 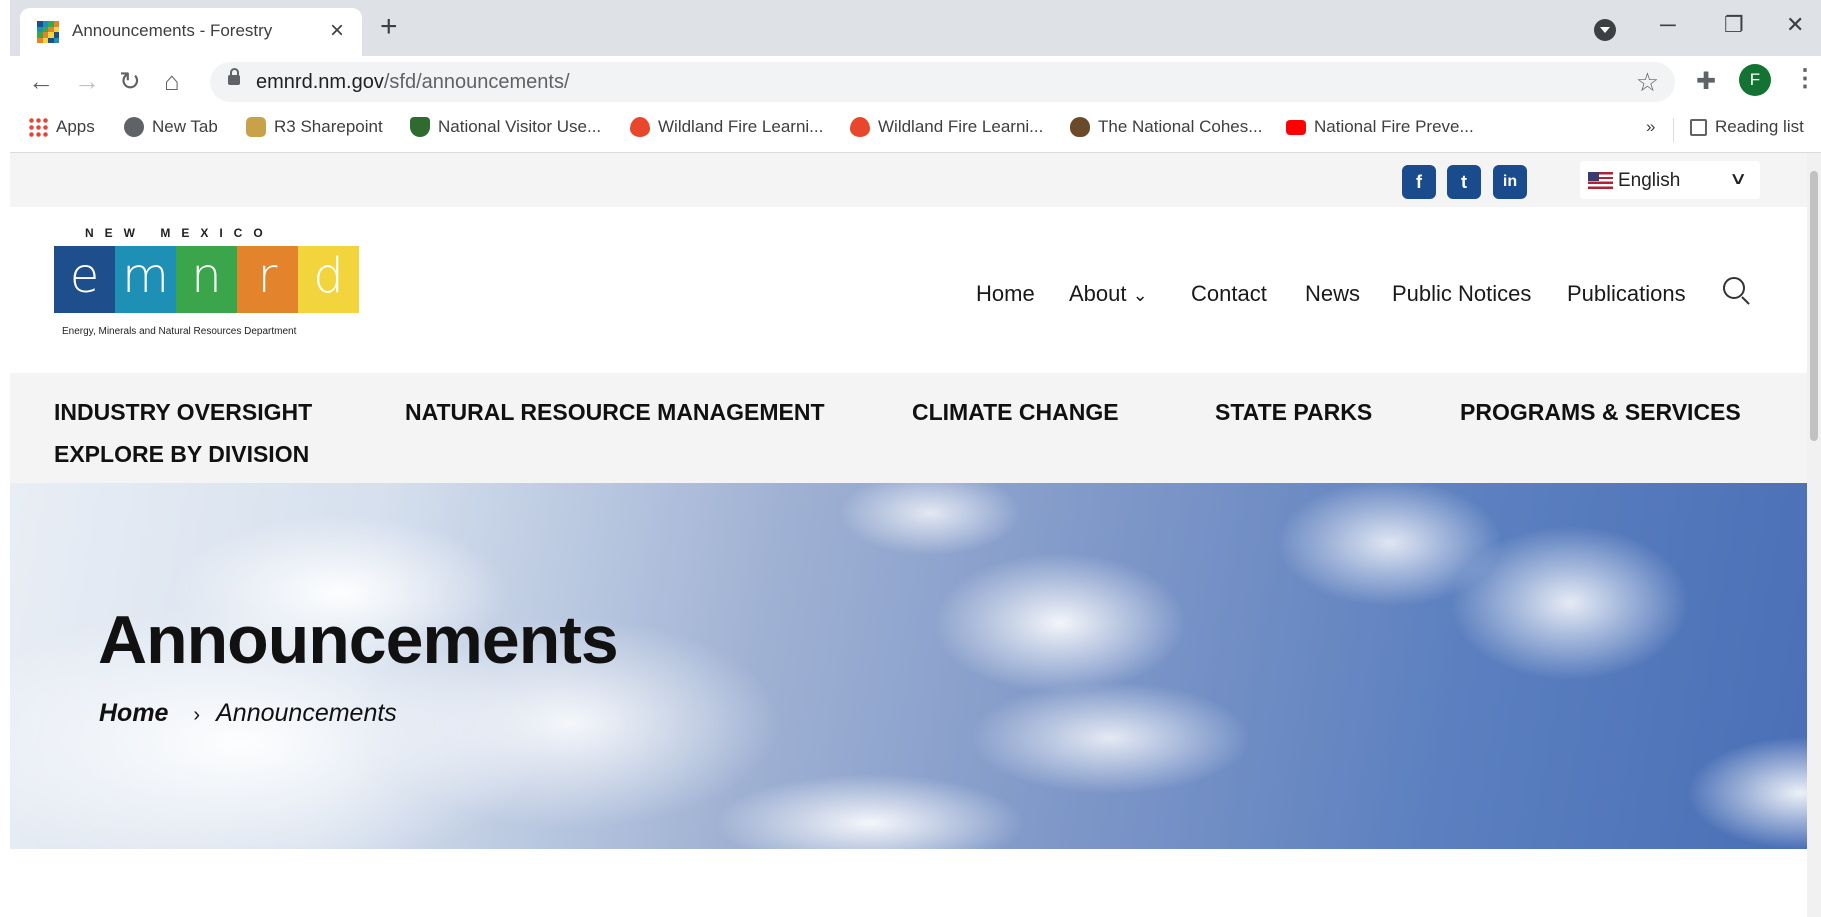 I want to click on reading-list-icon, so click(x=1698, y=127).